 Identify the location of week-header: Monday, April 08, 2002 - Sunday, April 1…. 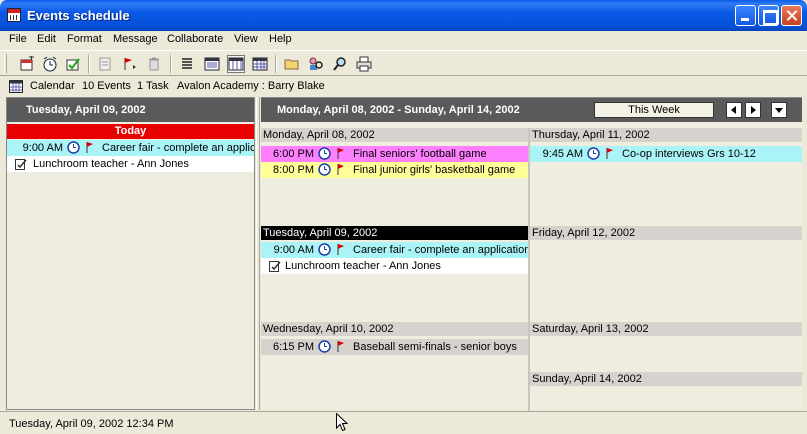
(531, 110).